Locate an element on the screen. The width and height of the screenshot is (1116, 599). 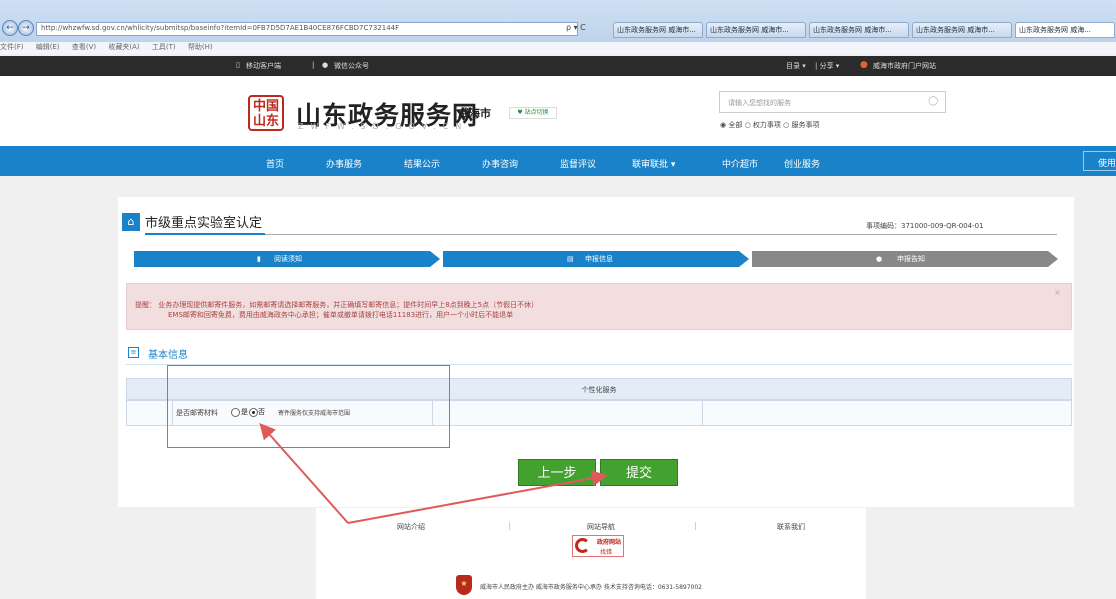
step-label: 申报告知 is located at coordinates (911, 259).